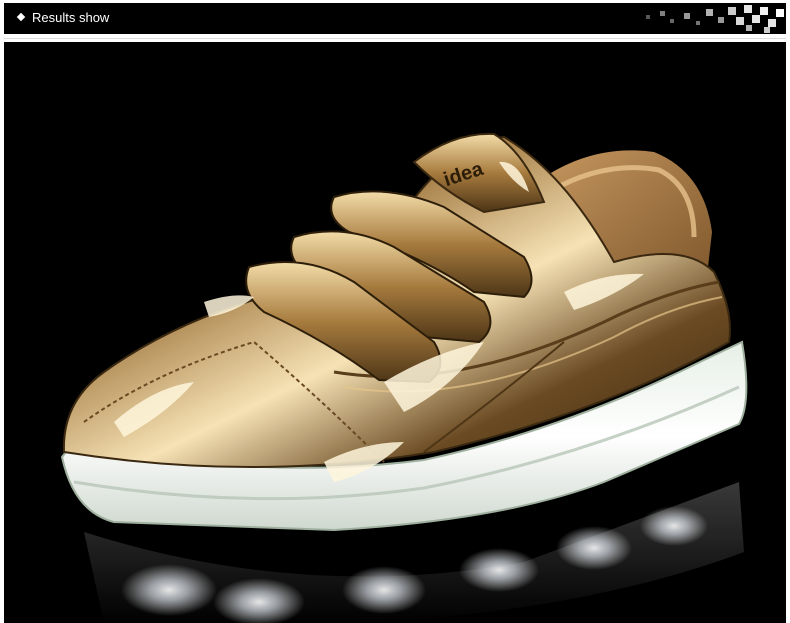  What do you see at coordinates (71, 17) in the screenshot?
I see `header-title: Results show` at bounding box center [71, 17].